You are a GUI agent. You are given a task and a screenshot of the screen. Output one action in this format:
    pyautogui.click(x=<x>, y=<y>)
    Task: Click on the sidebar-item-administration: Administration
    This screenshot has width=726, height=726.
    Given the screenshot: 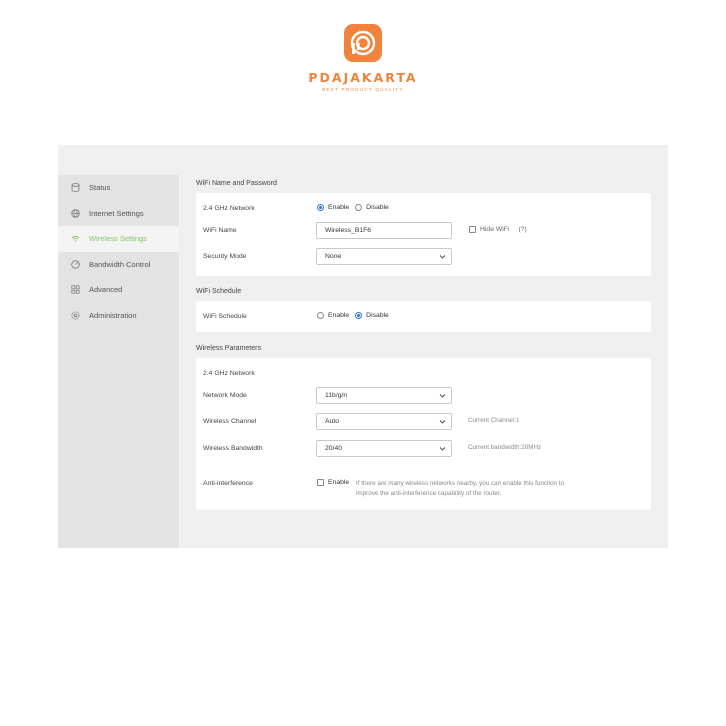 What is the action you would take?
    pyautogui.click(x=118, y=316)
    